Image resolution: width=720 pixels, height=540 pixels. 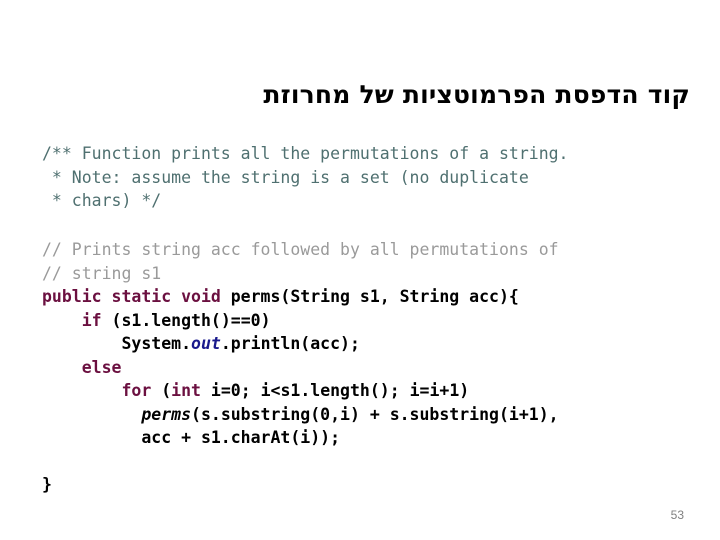 What do you see at coordinates (677, 515) in the screenshot?
I see `page-number: 53` at bounding box center [677, 515].